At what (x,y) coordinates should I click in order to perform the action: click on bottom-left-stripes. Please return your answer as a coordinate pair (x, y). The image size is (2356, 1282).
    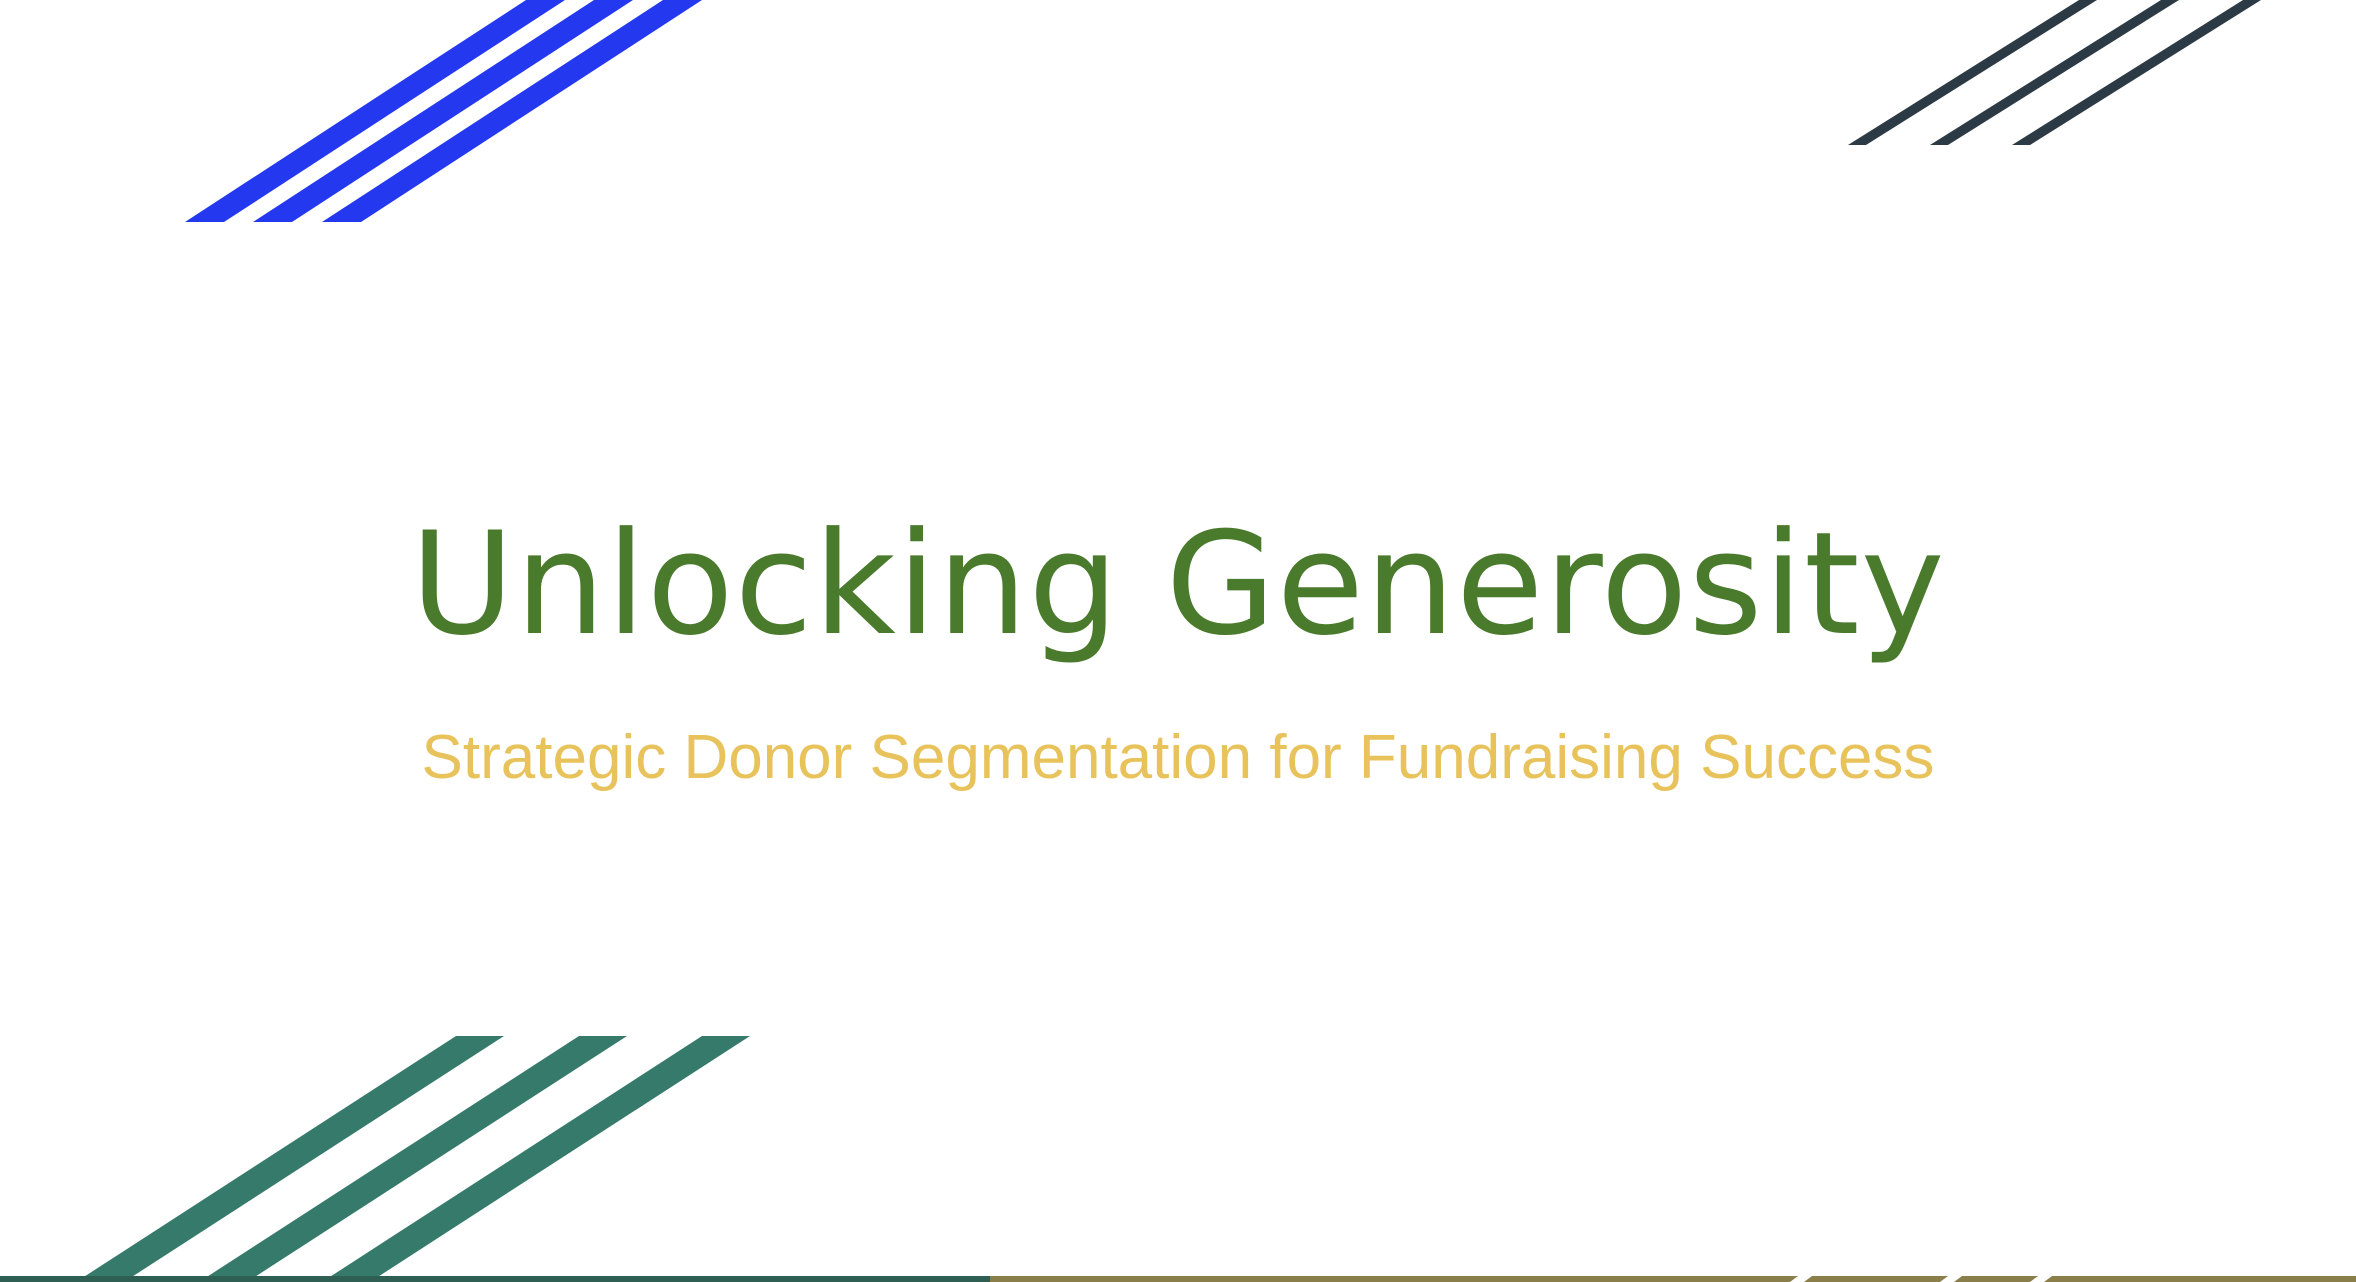
    Looking at the image, I should click on (413, 1159).